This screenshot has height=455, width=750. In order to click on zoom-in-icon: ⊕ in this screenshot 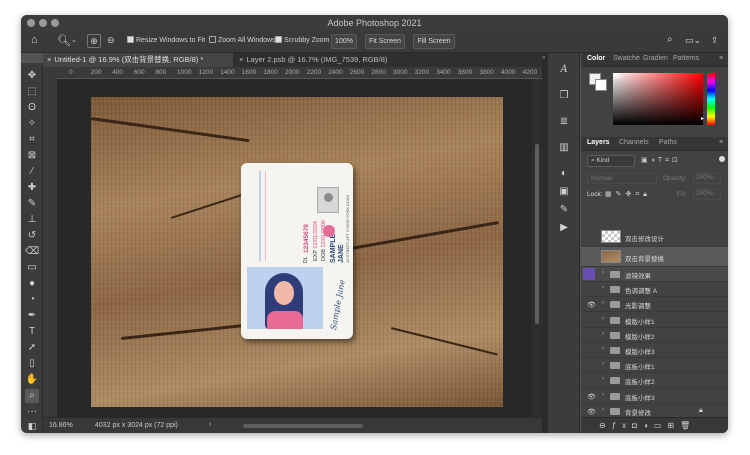, I will do `click(94, 41)`.